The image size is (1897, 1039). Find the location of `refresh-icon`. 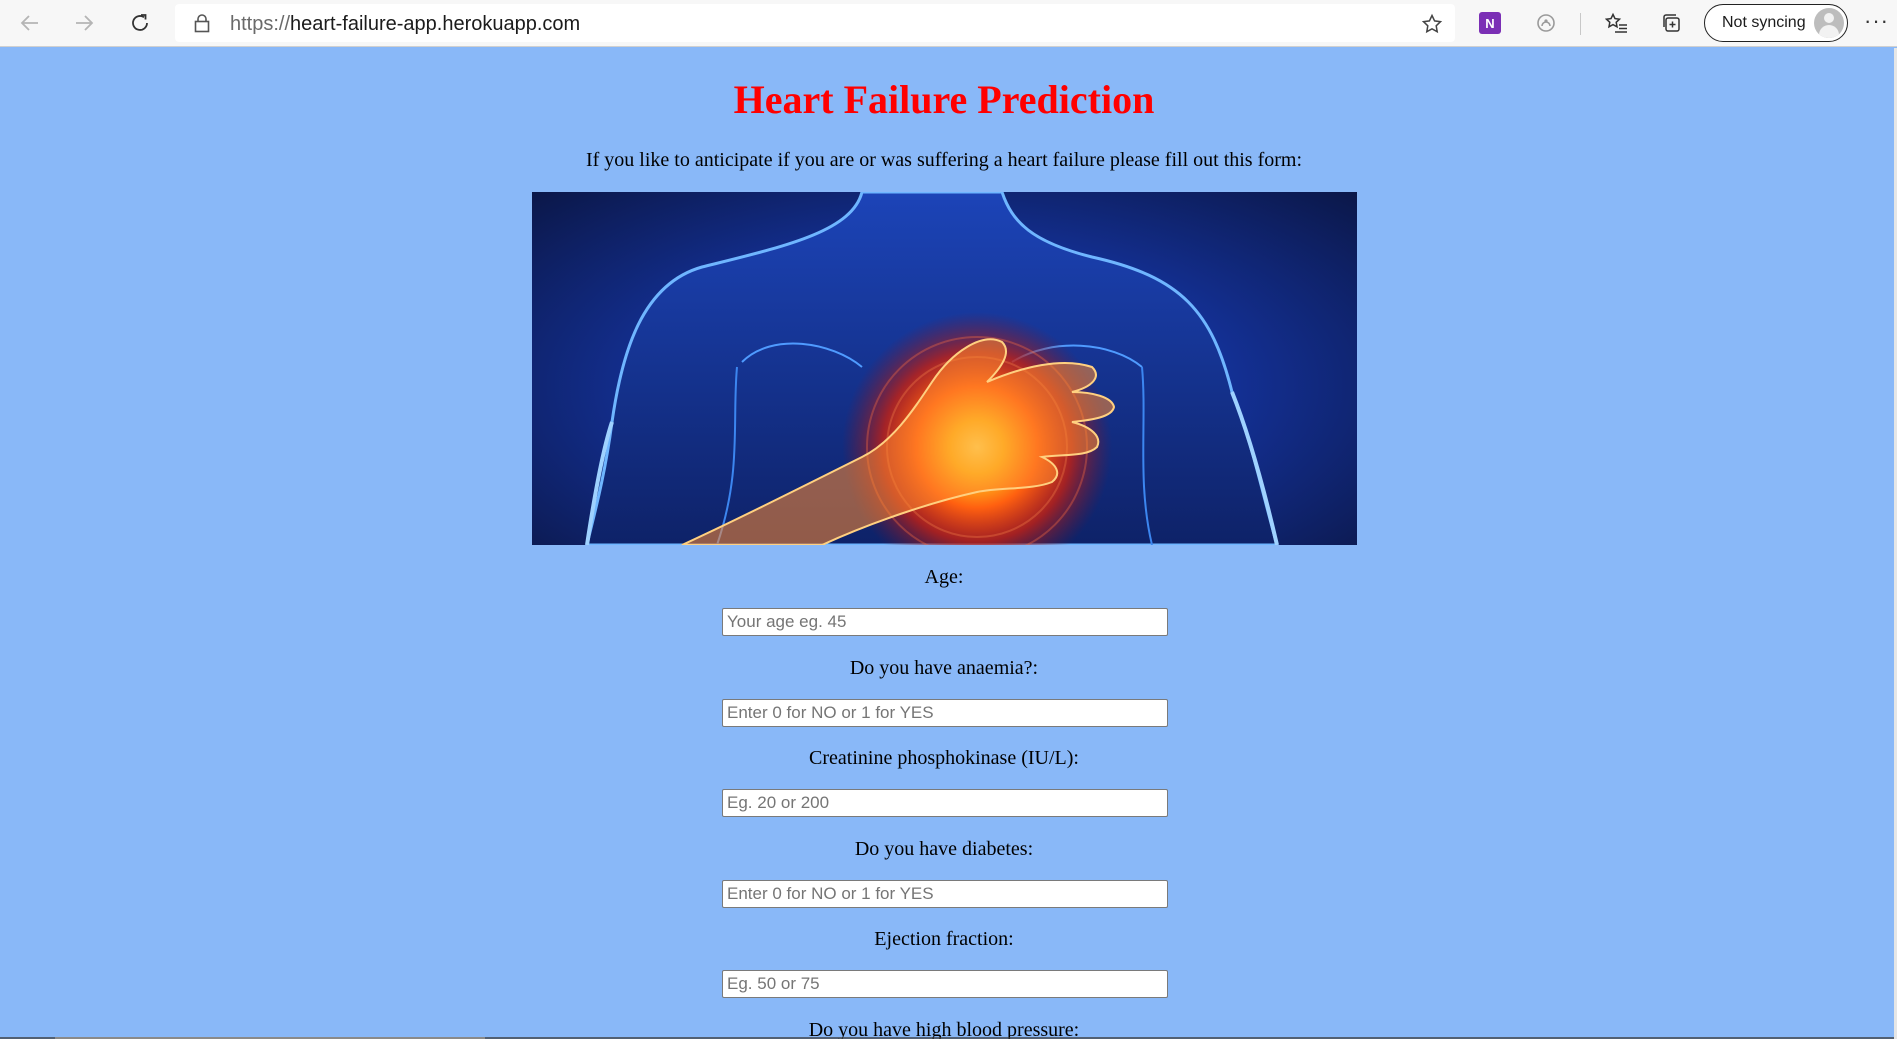

refresh-icon is located at coordinates (140, 22).